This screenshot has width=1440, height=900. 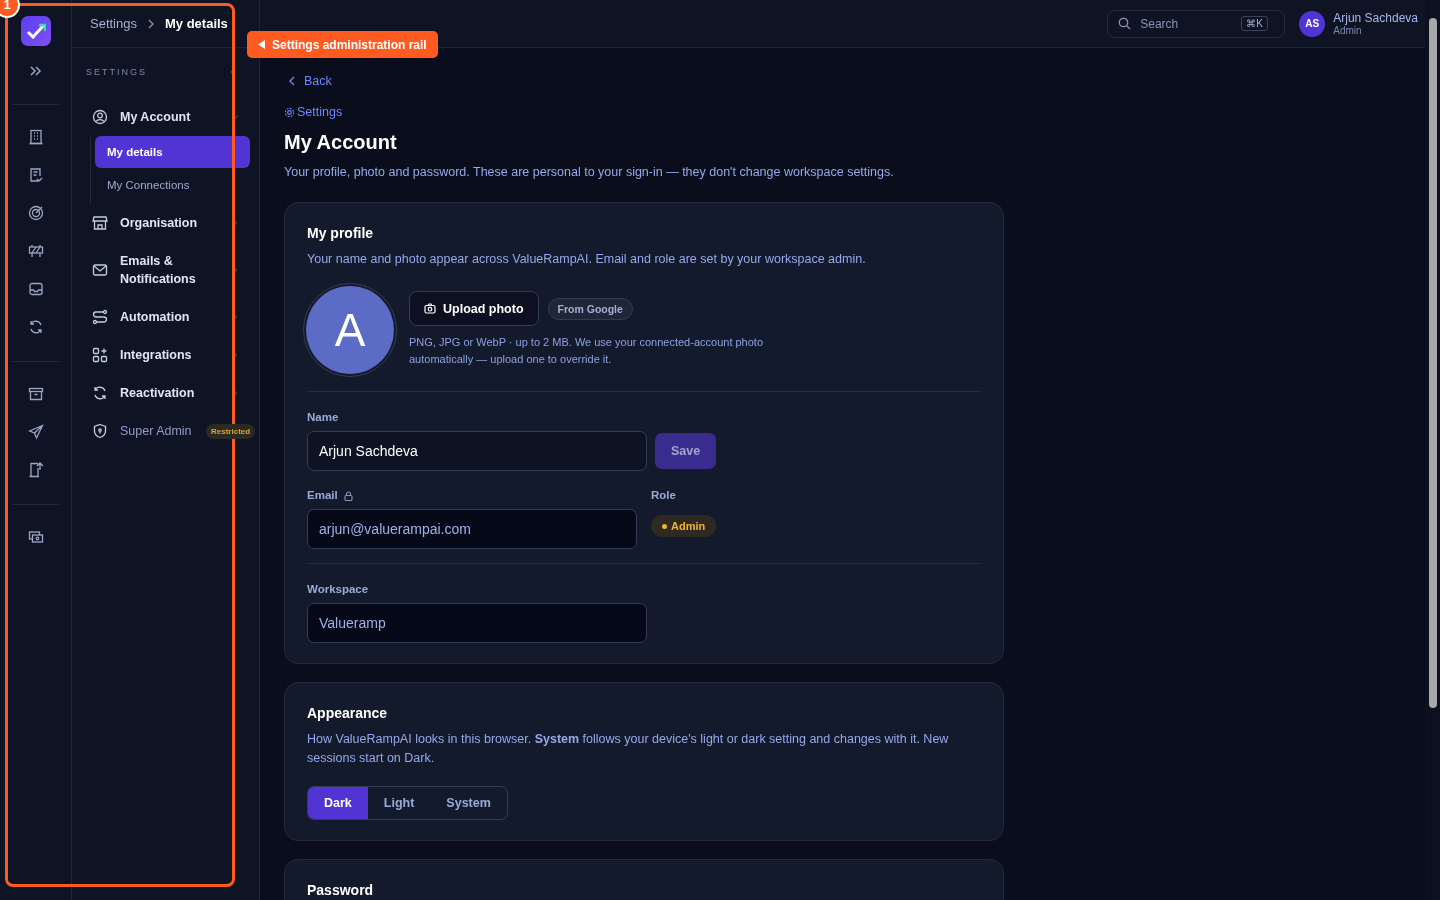 I want to click on building-icon, so click(x=35, y=137).